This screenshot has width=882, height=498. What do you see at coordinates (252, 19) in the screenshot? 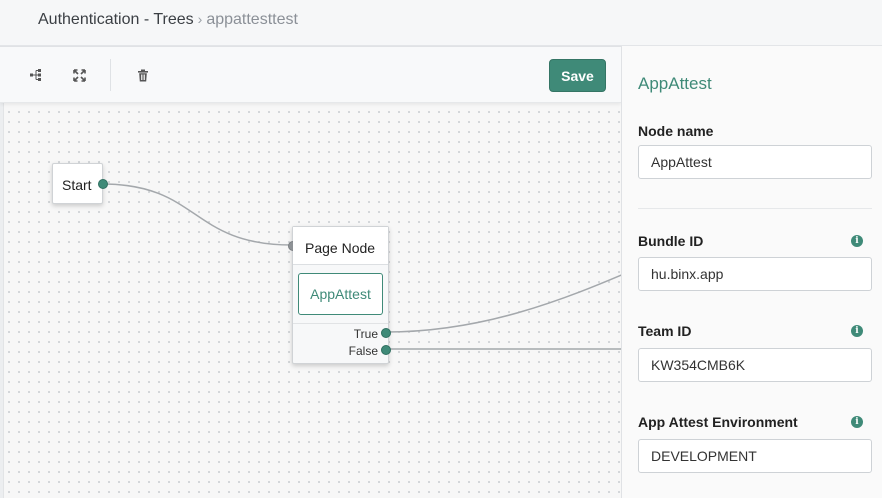
I see `breadcrumb-current: appattesttest` at bounding box center [252, 19].